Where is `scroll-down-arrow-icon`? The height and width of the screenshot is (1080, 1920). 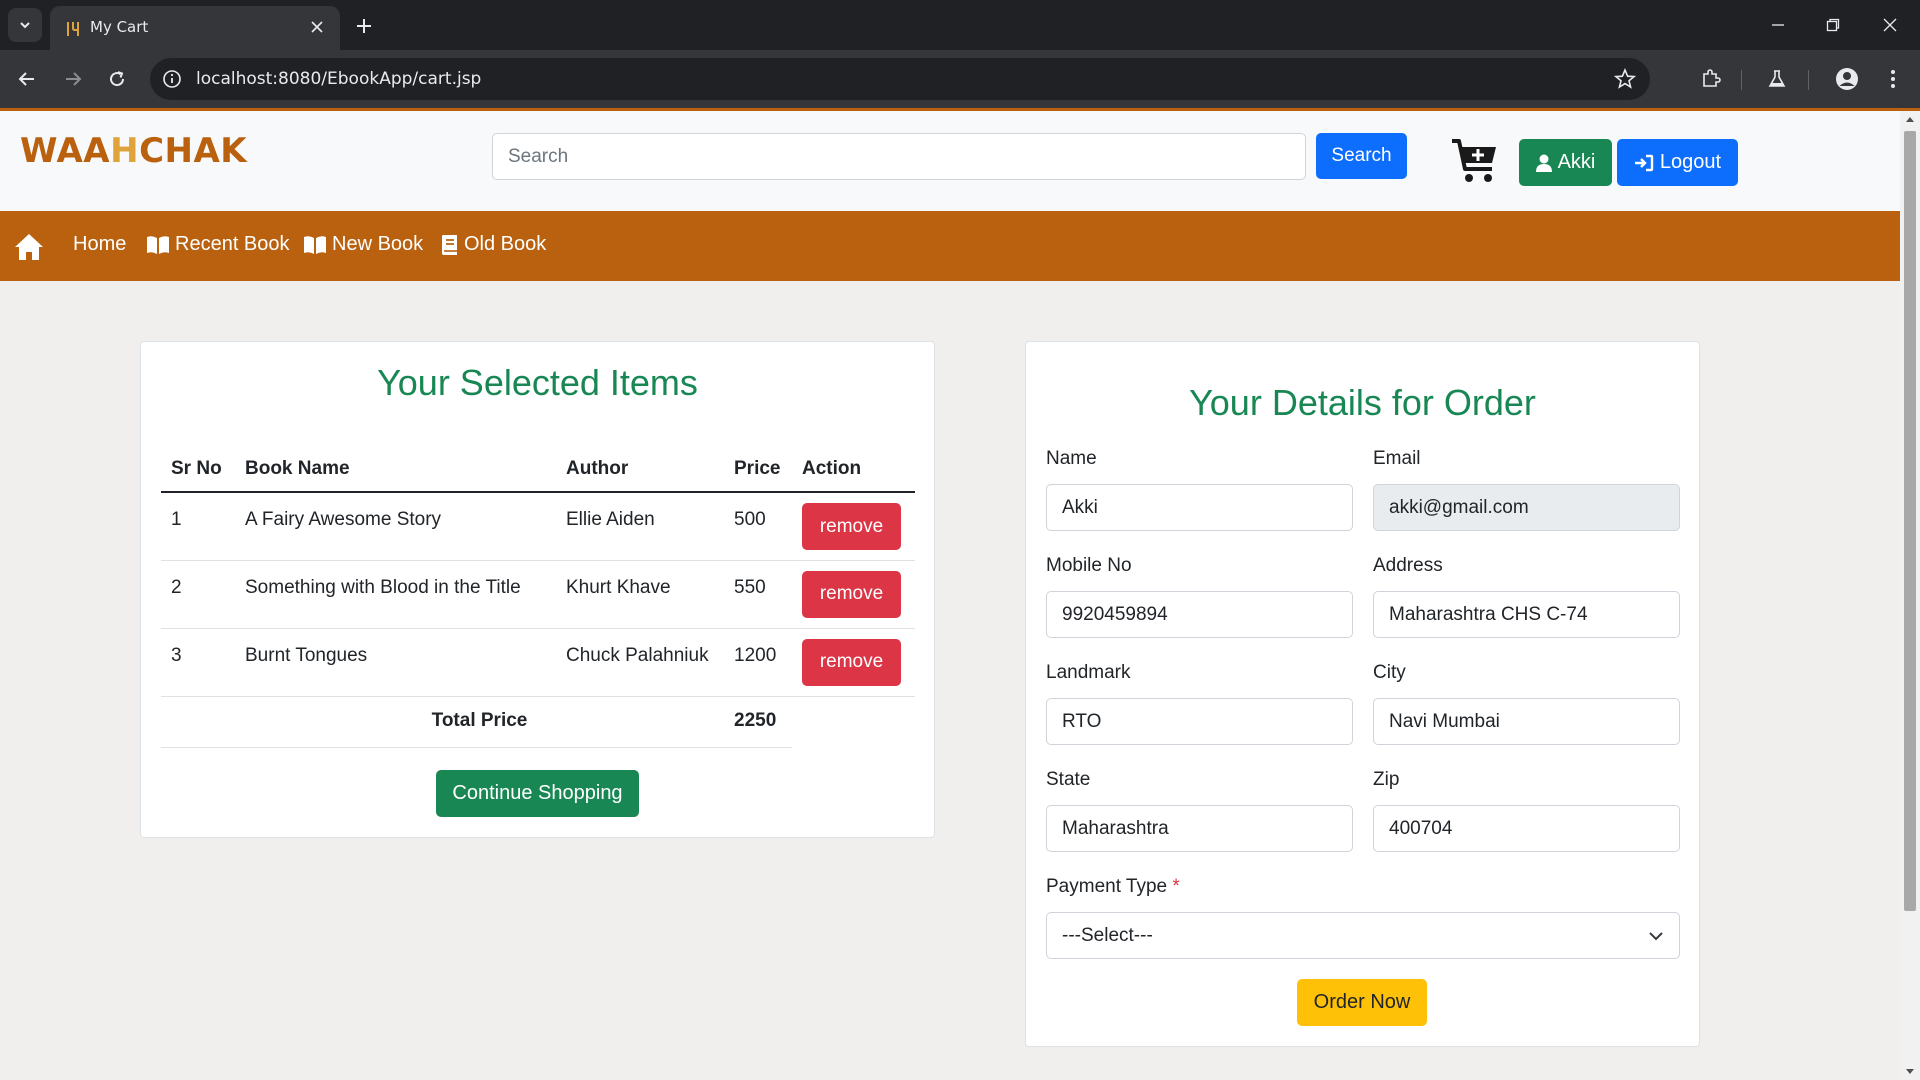
scroll-down-arrow-icon is located at coordinates (1910, 1072).